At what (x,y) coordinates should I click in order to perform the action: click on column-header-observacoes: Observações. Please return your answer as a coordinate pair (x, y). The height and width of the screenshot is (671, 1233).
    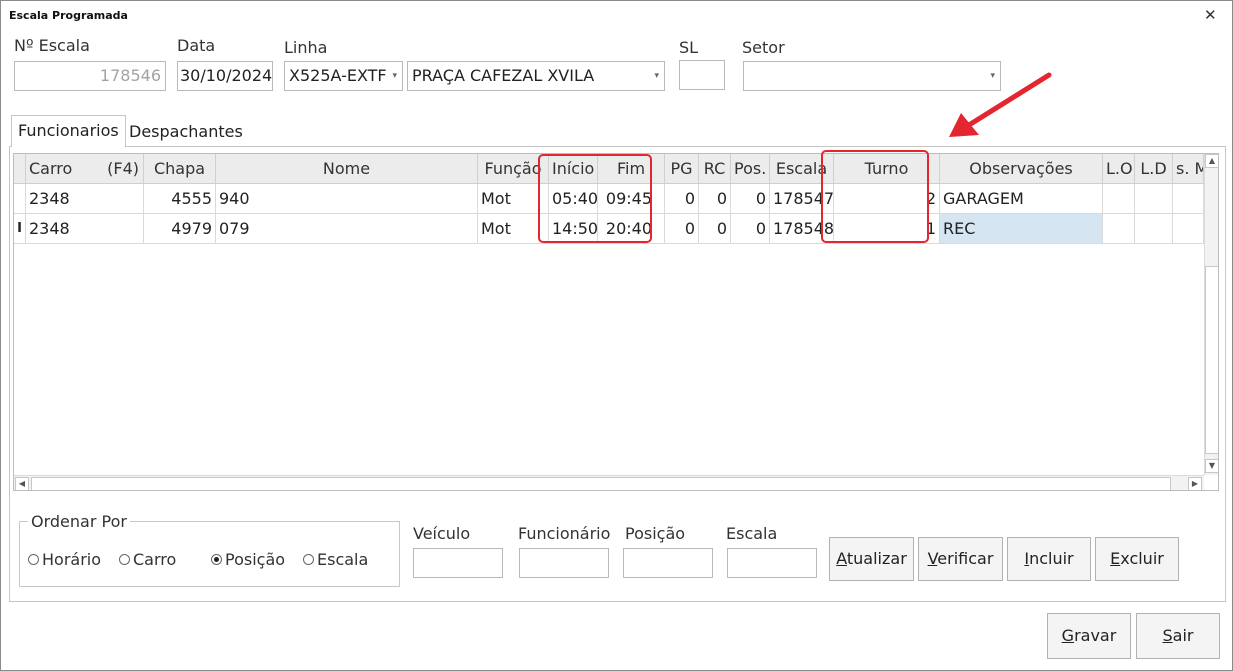
    Looking at the image, I should click on (1021, 169).